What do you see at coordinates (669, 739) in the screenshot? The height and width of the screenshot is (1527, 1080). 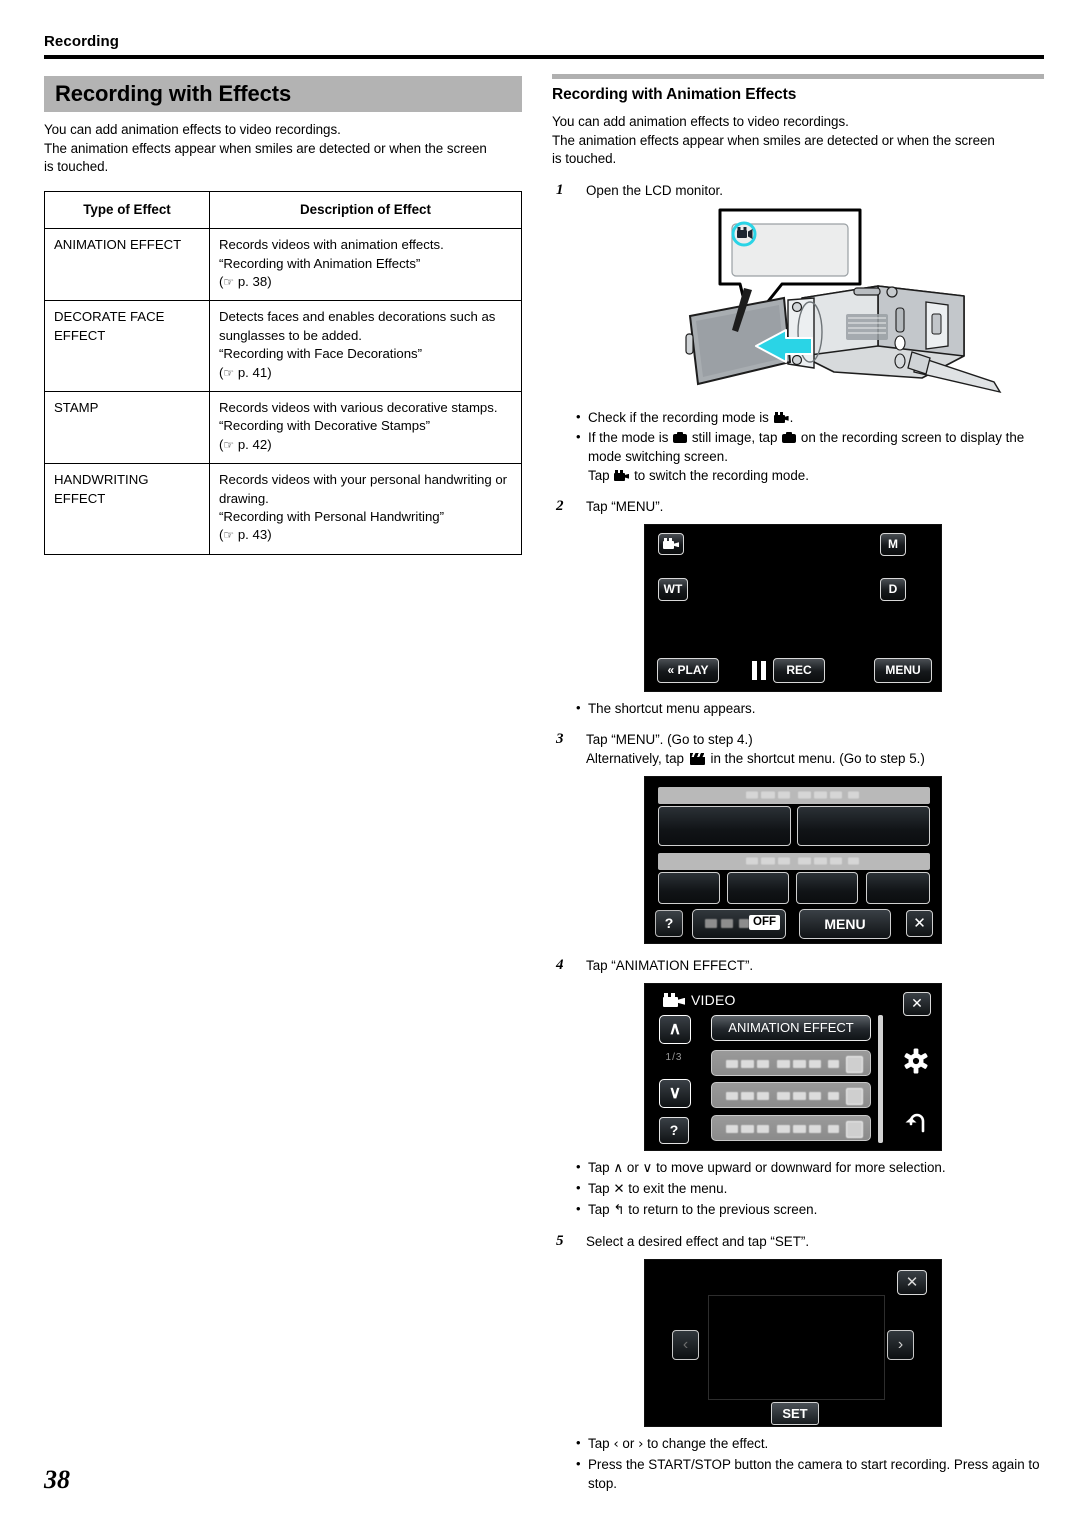 I see `step-3-line-1: Tap “MENU”. (Go to step 4.)` at bounding box center [669, 739].